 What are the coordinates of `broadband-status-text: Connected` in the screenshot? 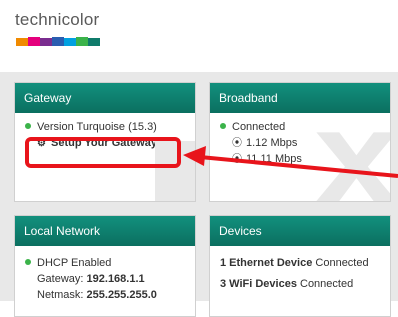 It's located at (259, 127).